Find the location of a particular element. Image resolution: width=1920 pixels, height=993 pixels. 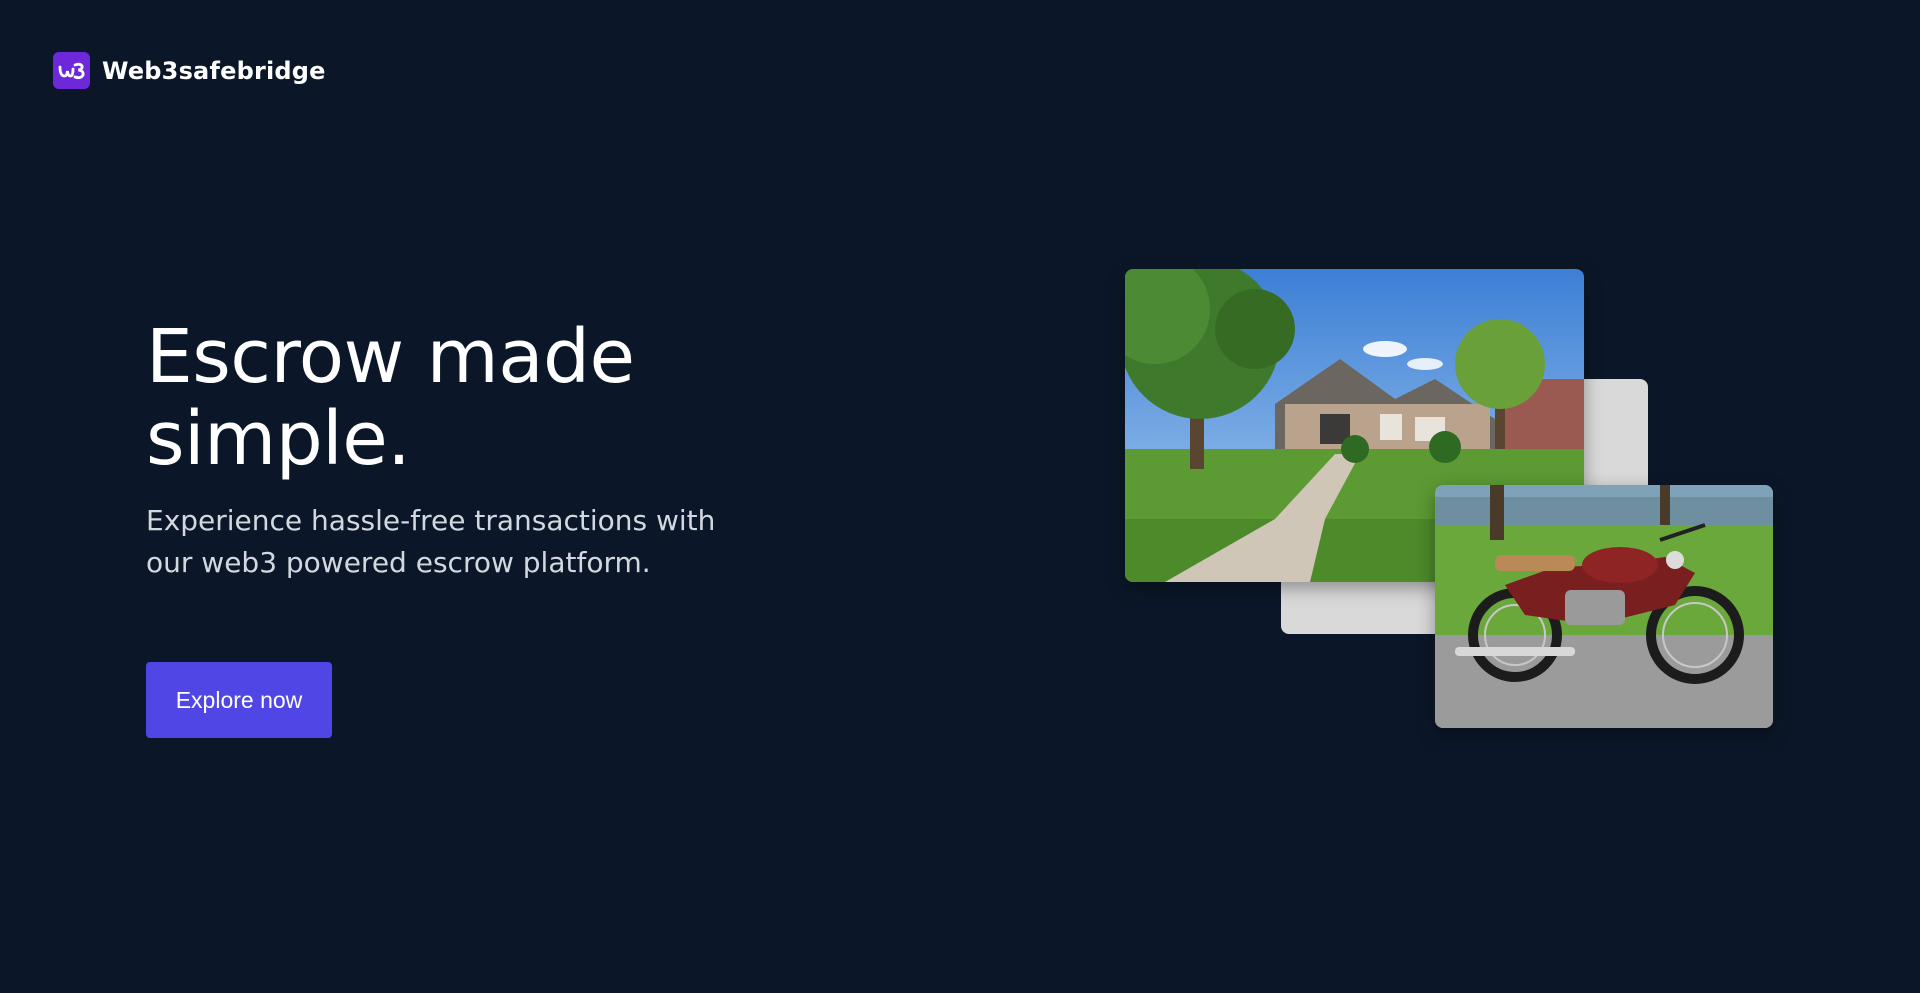

motorcycle-photo is located at coordinates (1604, 606).